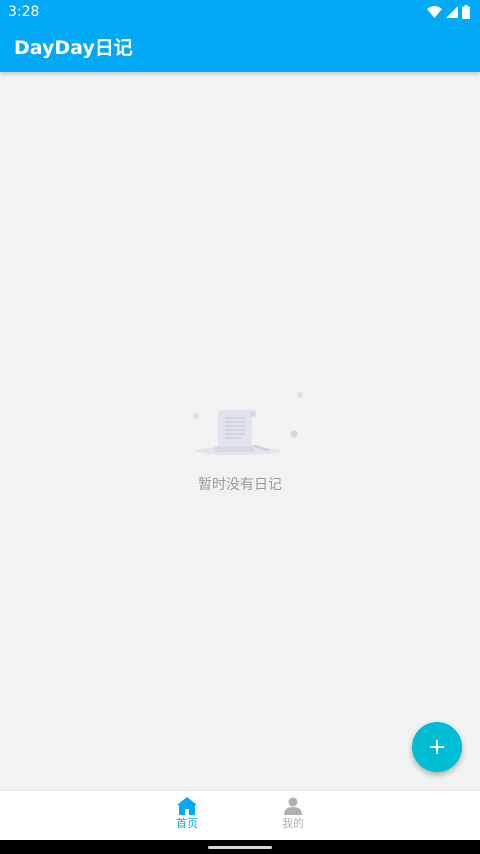 This screenshot has height=854, width=480. I want to click on empty-diary-illustration, so click(248, 423).